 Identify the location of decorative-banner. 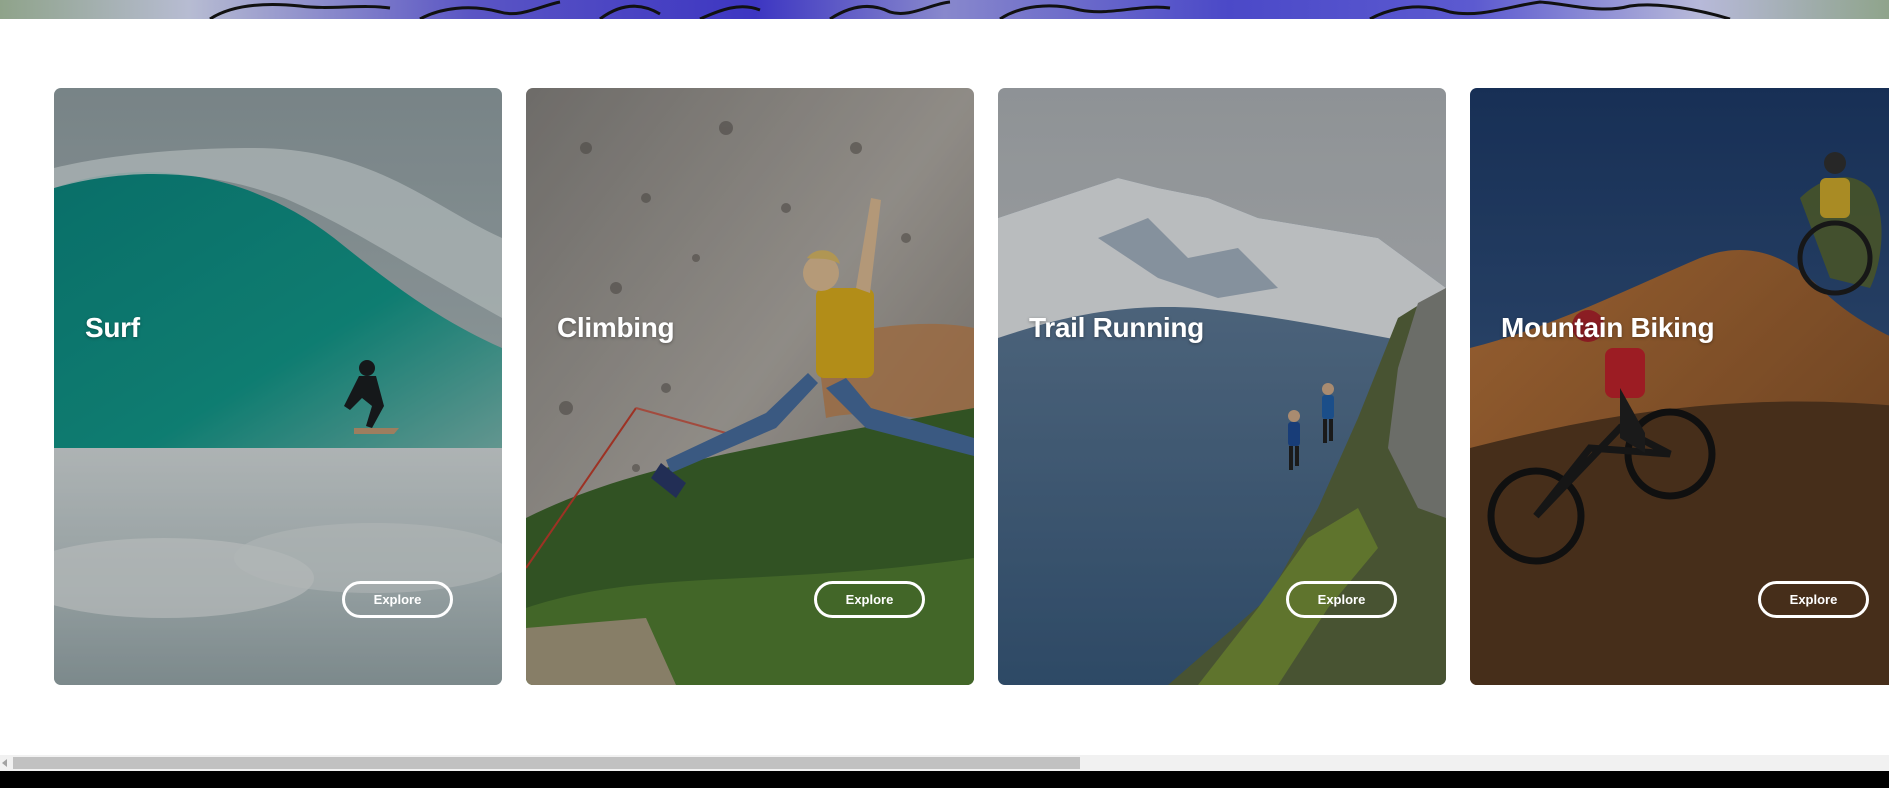
(944, 9).